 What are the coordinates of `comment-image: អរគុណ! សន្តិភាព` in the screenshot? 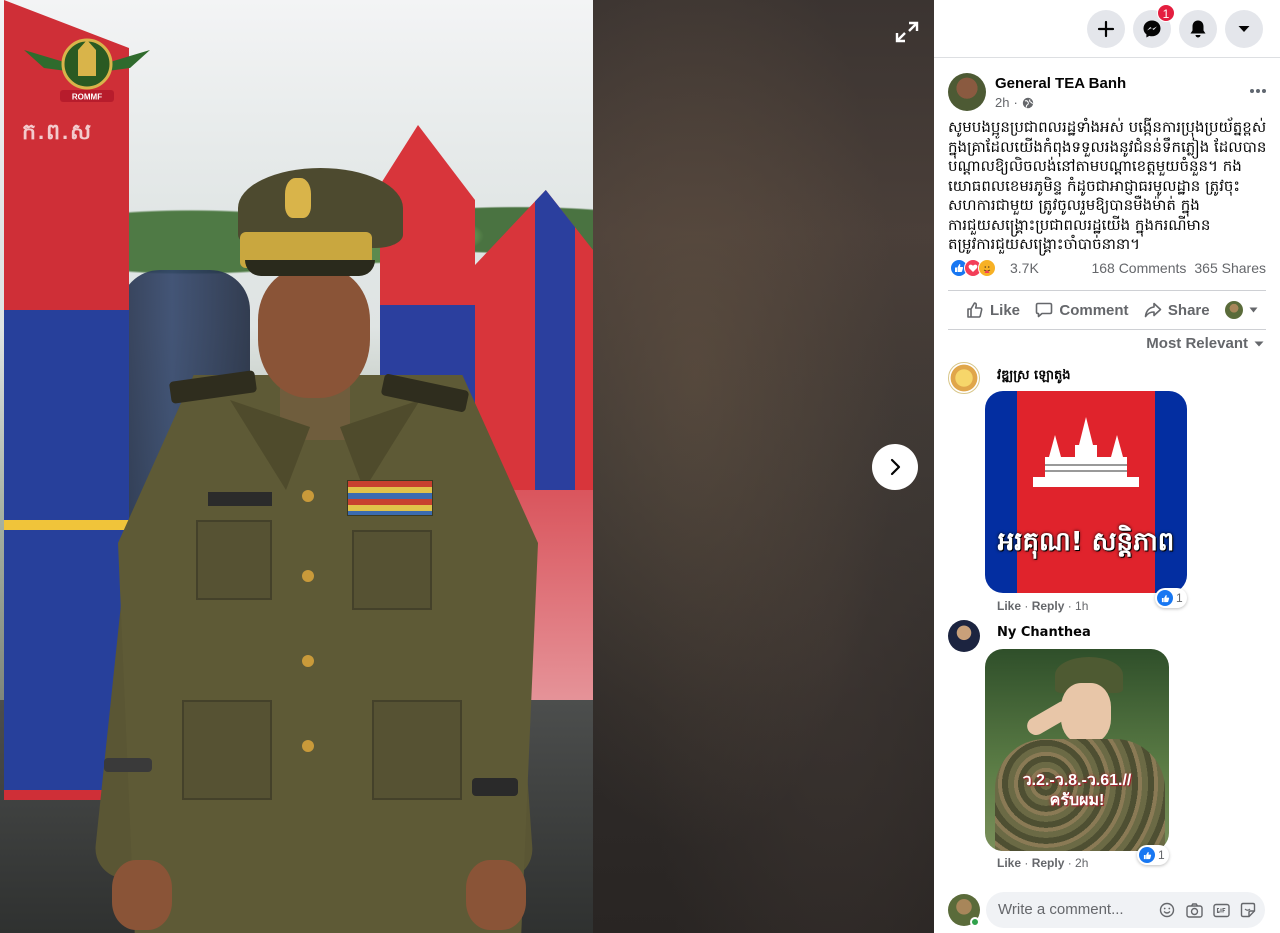 It's located at (1086, 492).